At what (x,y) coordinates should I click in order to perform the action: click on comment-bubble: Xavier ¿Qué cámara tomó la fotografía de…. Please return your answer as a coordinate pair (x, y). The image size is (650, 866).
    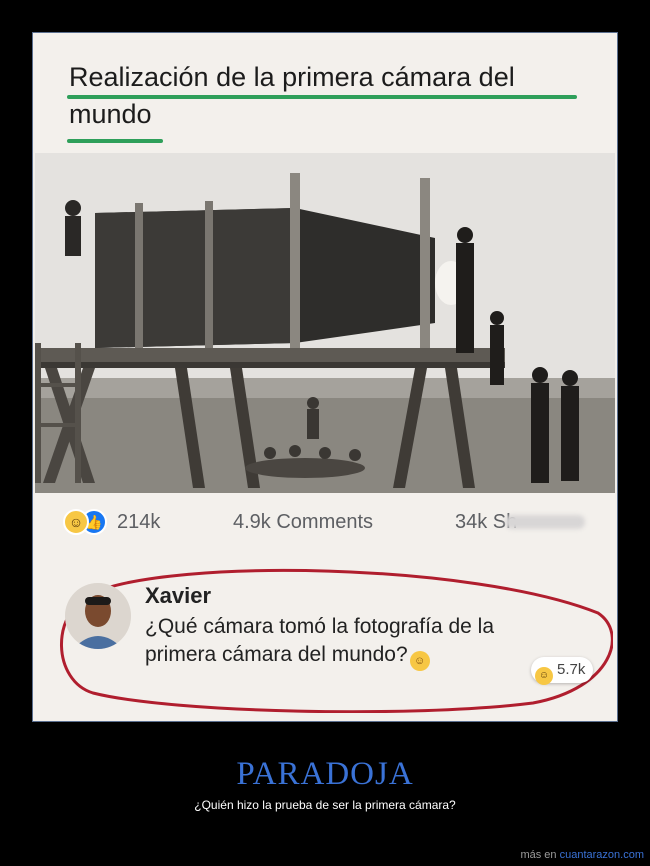
    Looking at the image, I should click on (334, 639).